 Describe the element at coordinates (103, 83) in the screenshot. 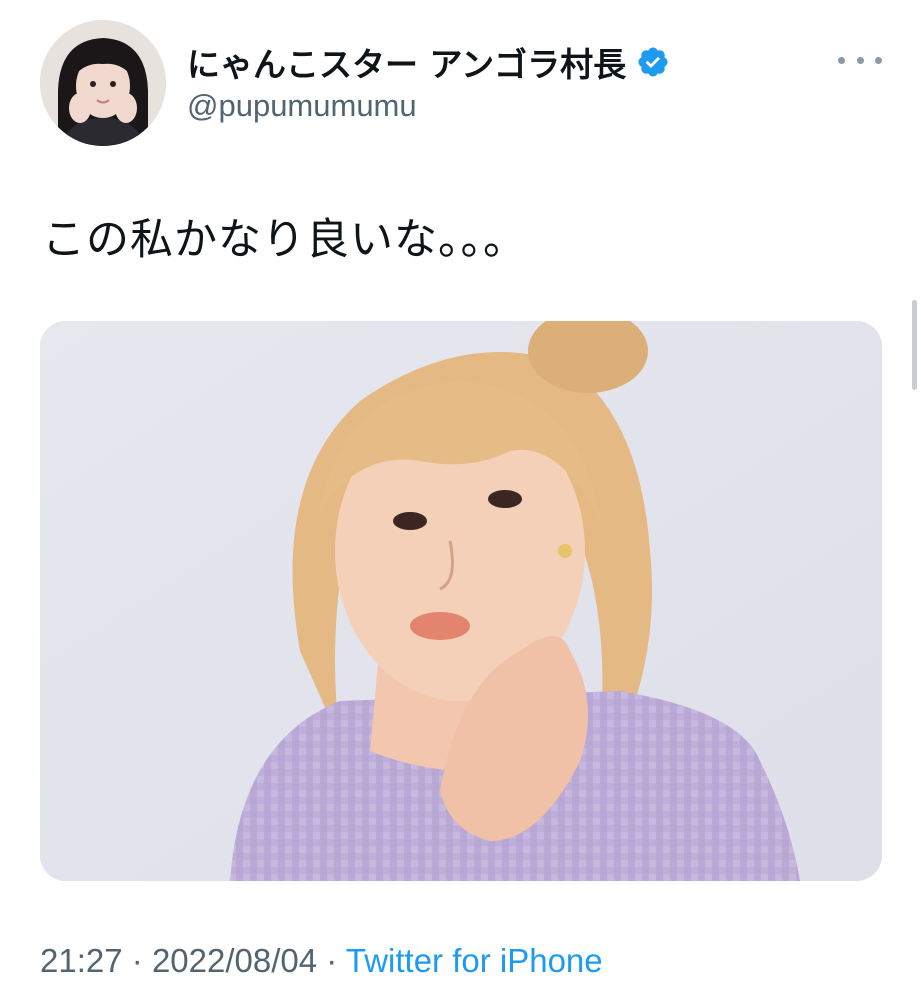

I see `avatar` at that location.